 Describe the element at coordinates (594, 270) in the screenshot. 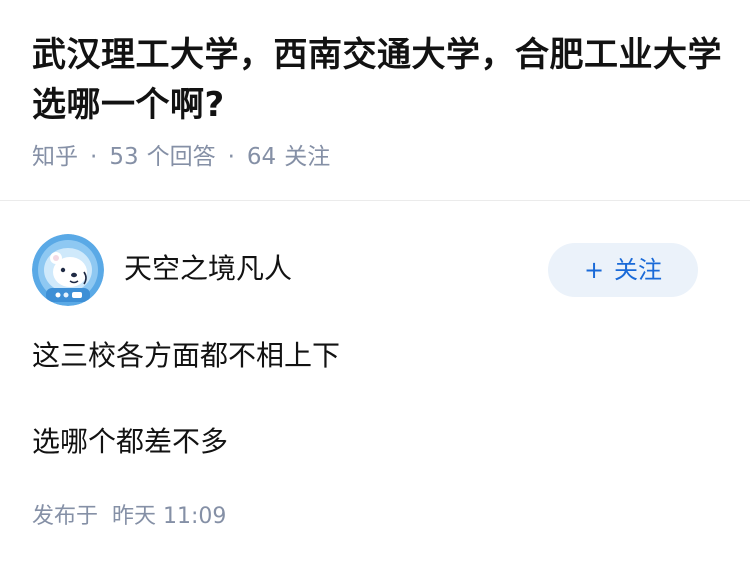

I see `plus-icon: +` at that location.